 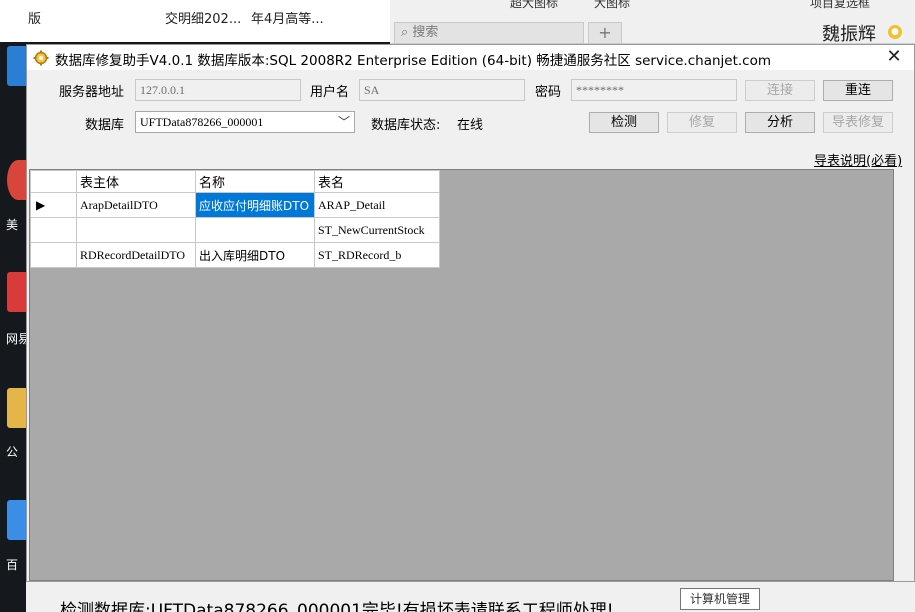 What do you see at coordinates (605, 33) in the screenshot?
I see `add-icon: +` at bounding box center [605, 33].